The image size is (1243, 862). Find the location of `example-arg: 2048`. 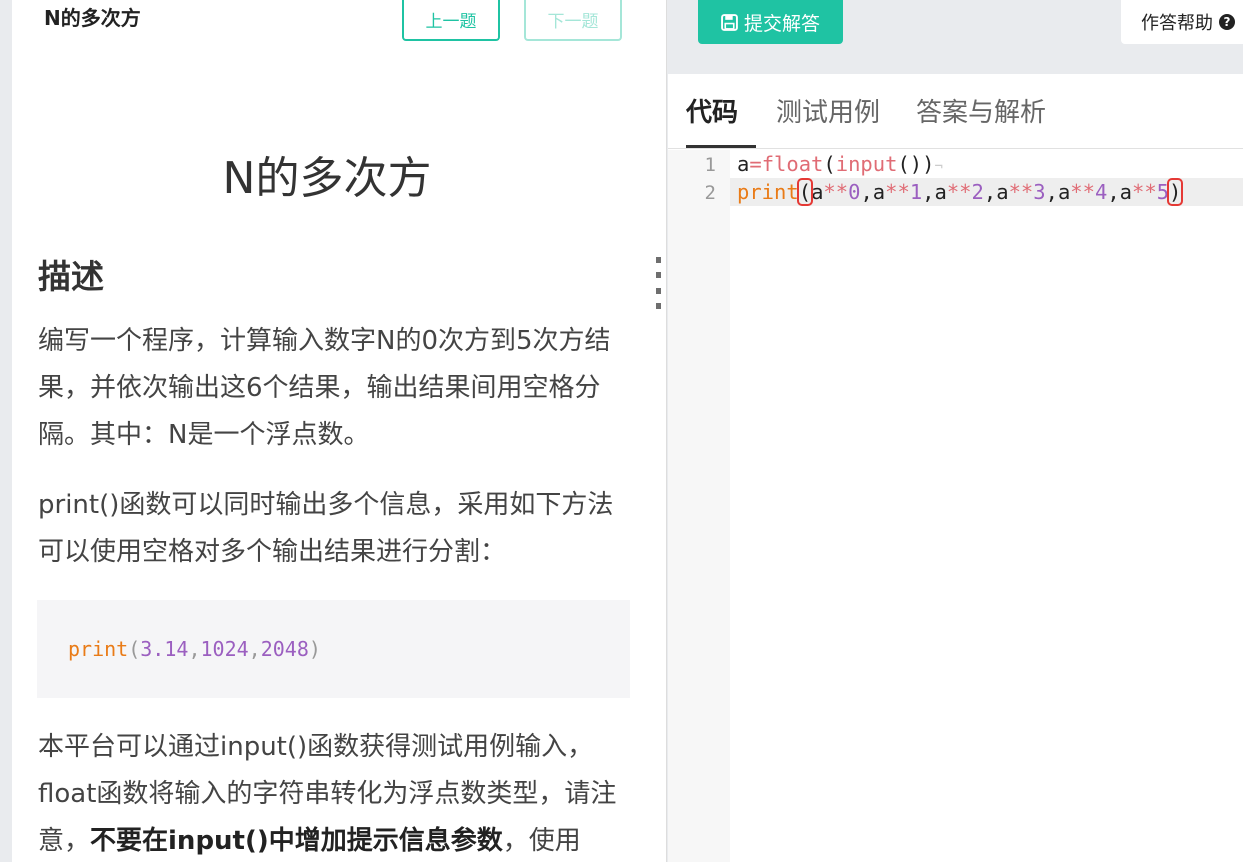

example-arg: 2048 is located at coordinates (284, 649).